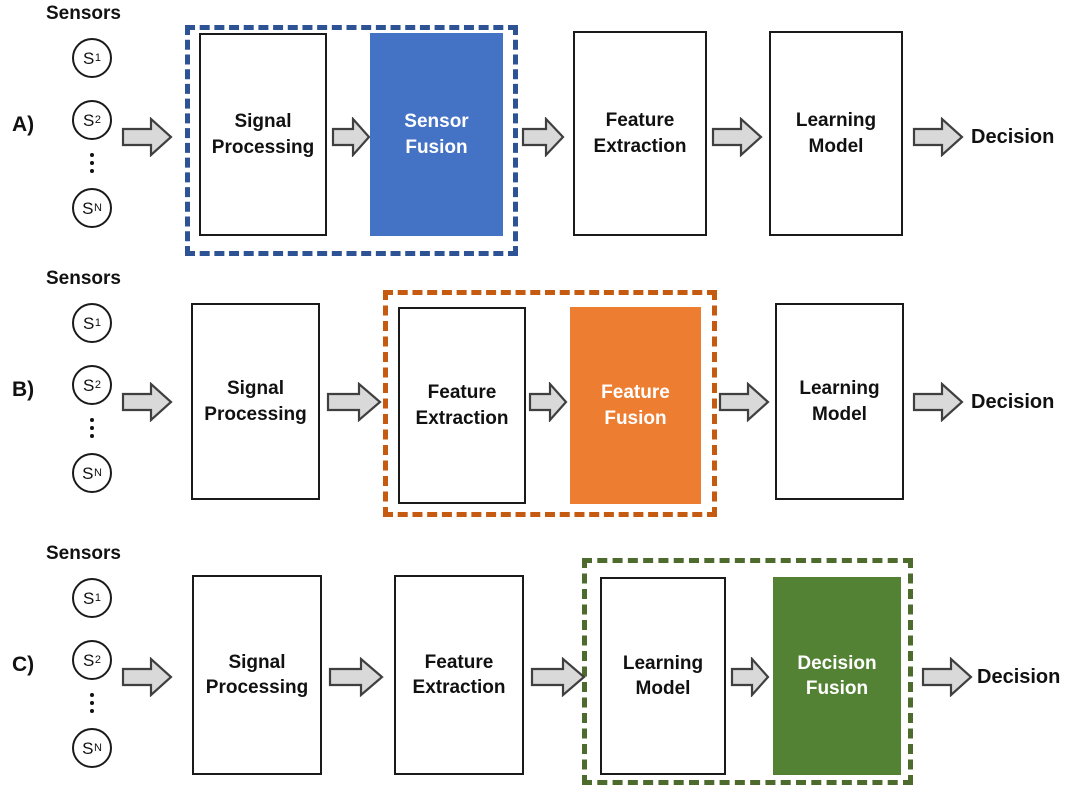 This screenshot has width=1080, height=800. What do you see at coordinates (543, 137) in the screenshot?
I see `arrow-sensorfusion-to-feature-a` at bounding box center [543, 137].